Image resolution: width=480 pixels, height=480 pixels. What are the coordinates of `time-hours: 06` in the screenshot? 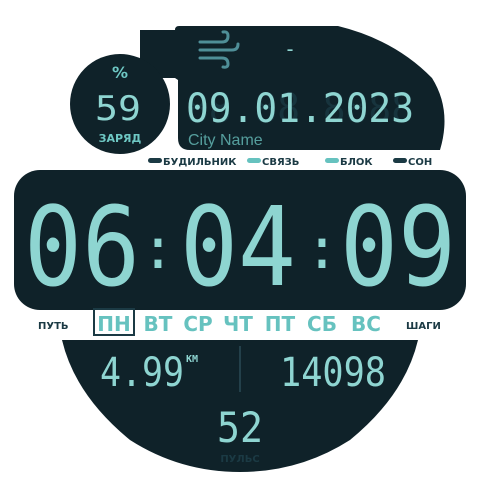 It's located at (82, 247).